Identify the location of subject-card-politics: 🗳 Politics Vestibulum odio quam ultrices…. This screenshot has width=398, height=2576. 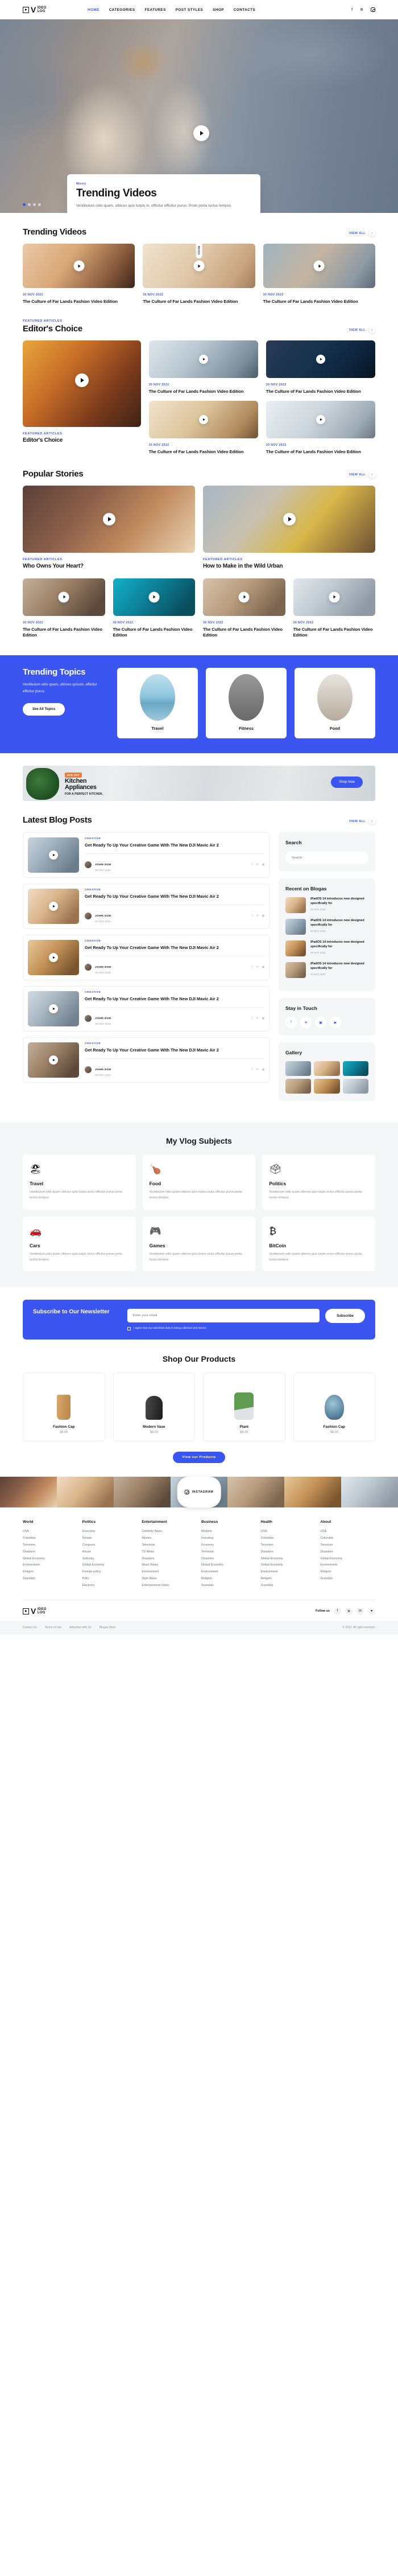
(318, 1182).